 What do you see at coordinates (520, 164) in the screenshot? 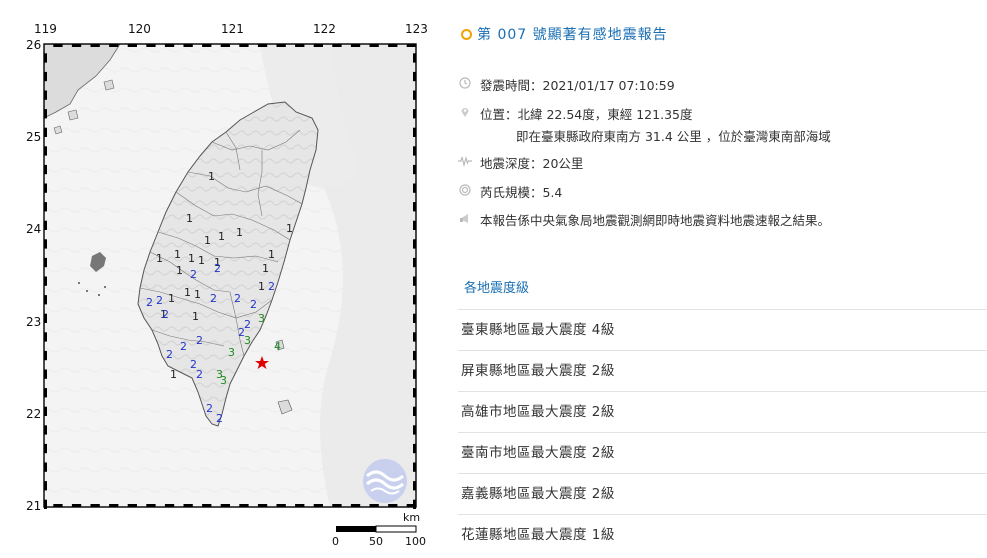
I see `depth-row: 地震深度：20公里` at bounding box center [520, 164].